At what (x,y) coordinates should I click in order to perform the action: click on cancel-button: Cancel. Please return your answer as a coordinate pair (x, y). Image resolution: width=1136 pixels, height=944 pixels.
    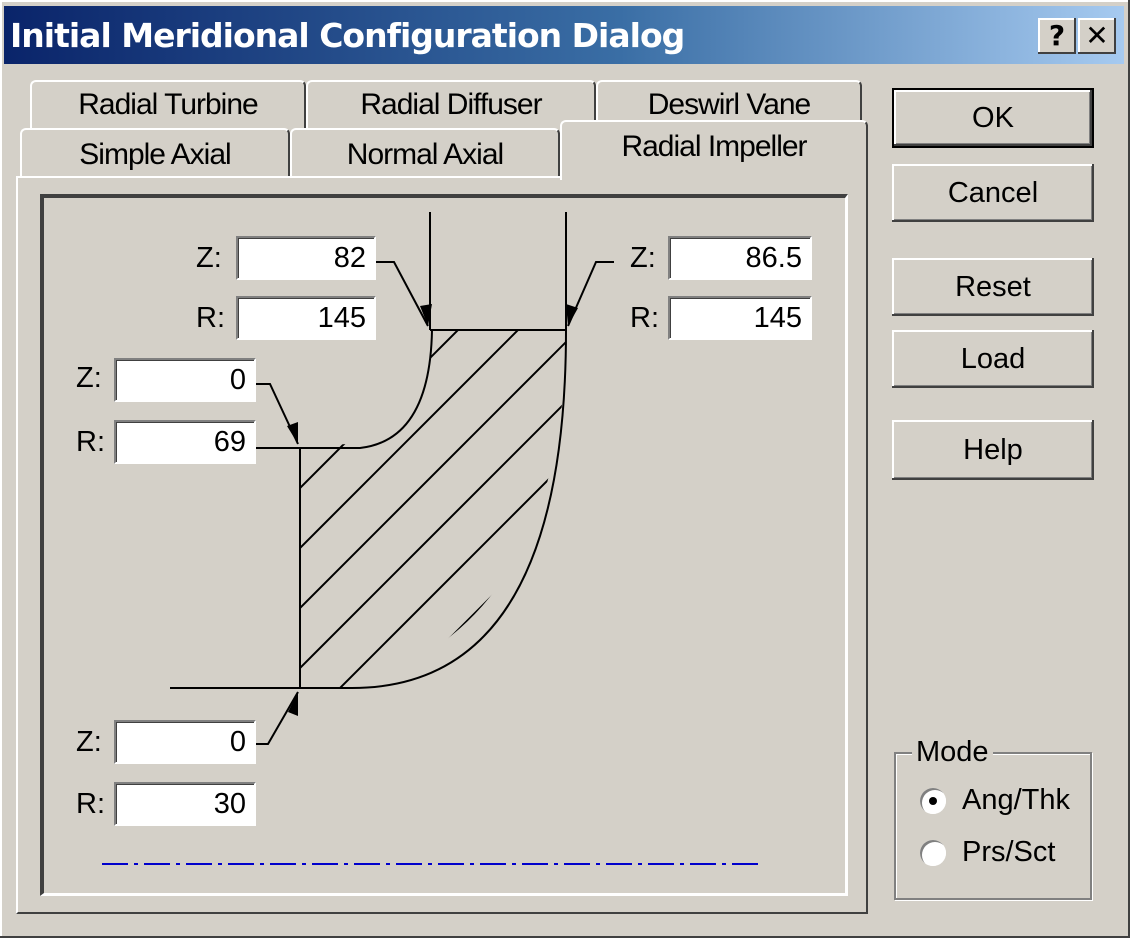
    Looking at the image, I should click on (993, 193).